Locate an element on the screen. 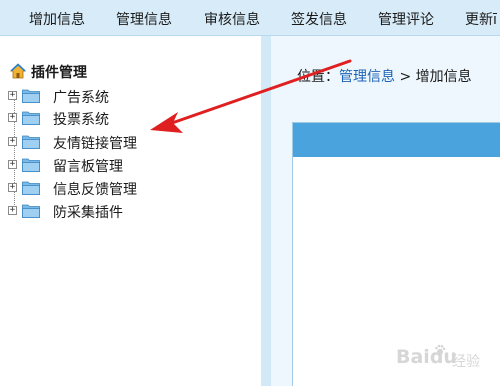 The image size is (500, 387). panel-splitter is located at coordinates (266, 211).